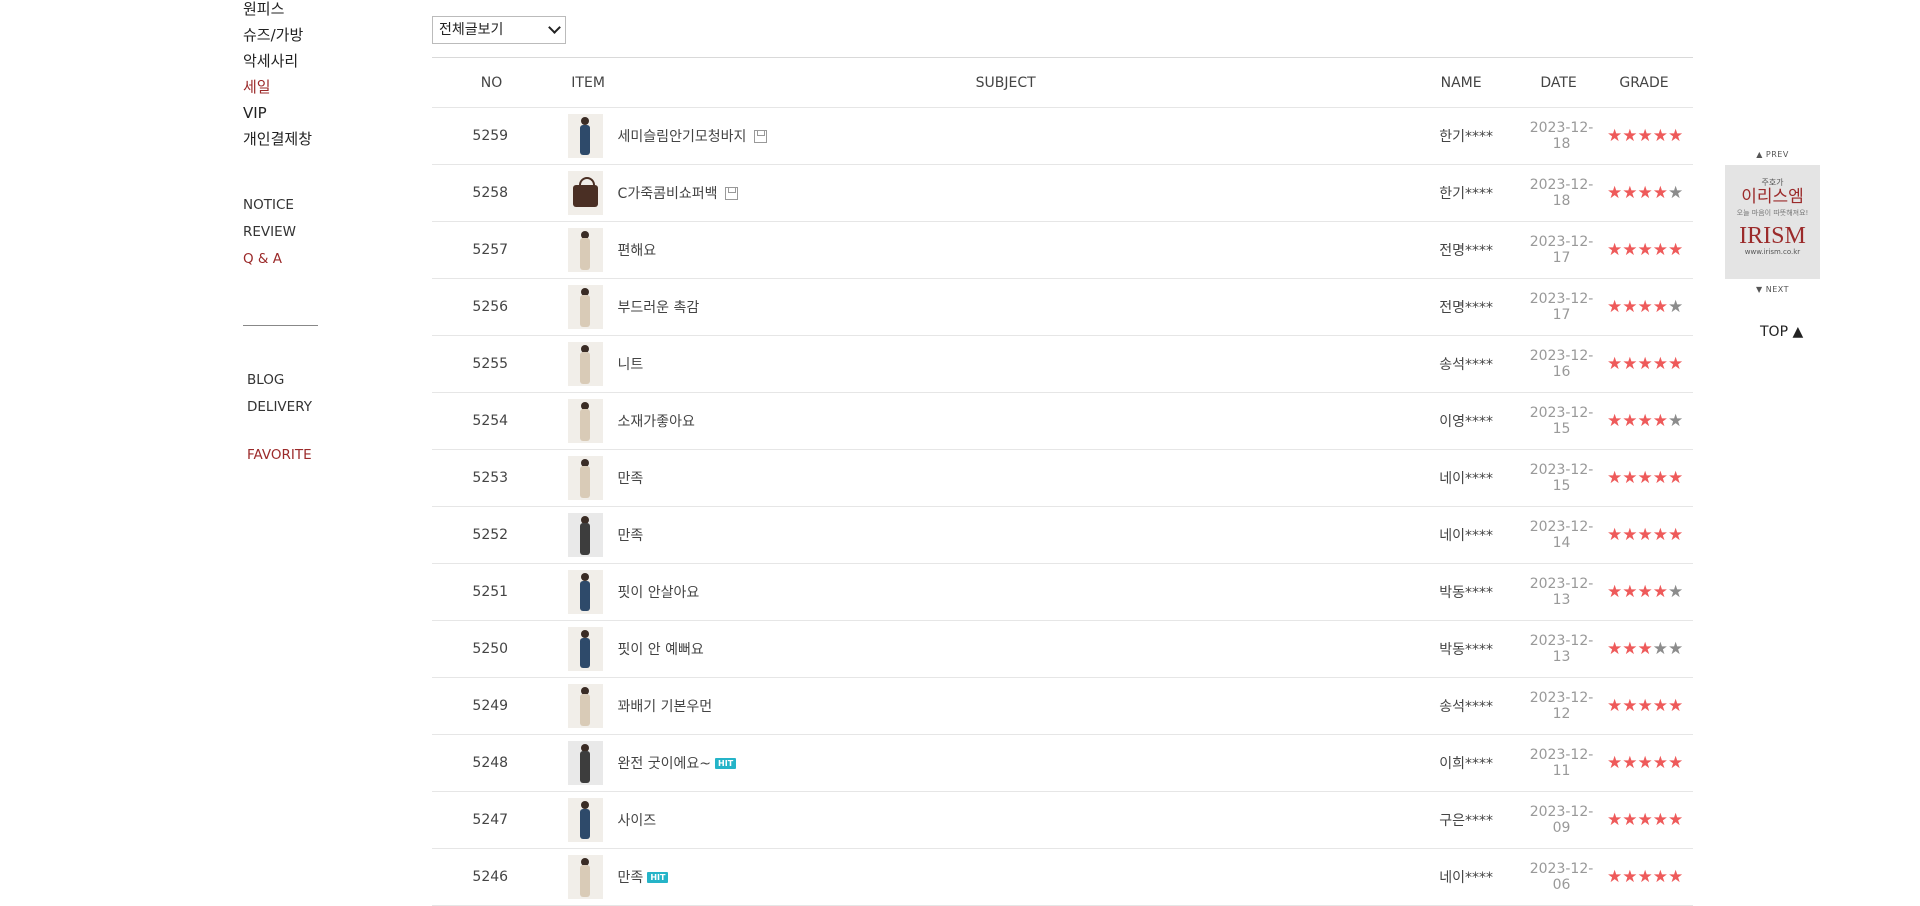 This screenshot has height=906, width=1920. I want to click on row-subject: 세미슬림안기모청바지, so click(1007, 136).